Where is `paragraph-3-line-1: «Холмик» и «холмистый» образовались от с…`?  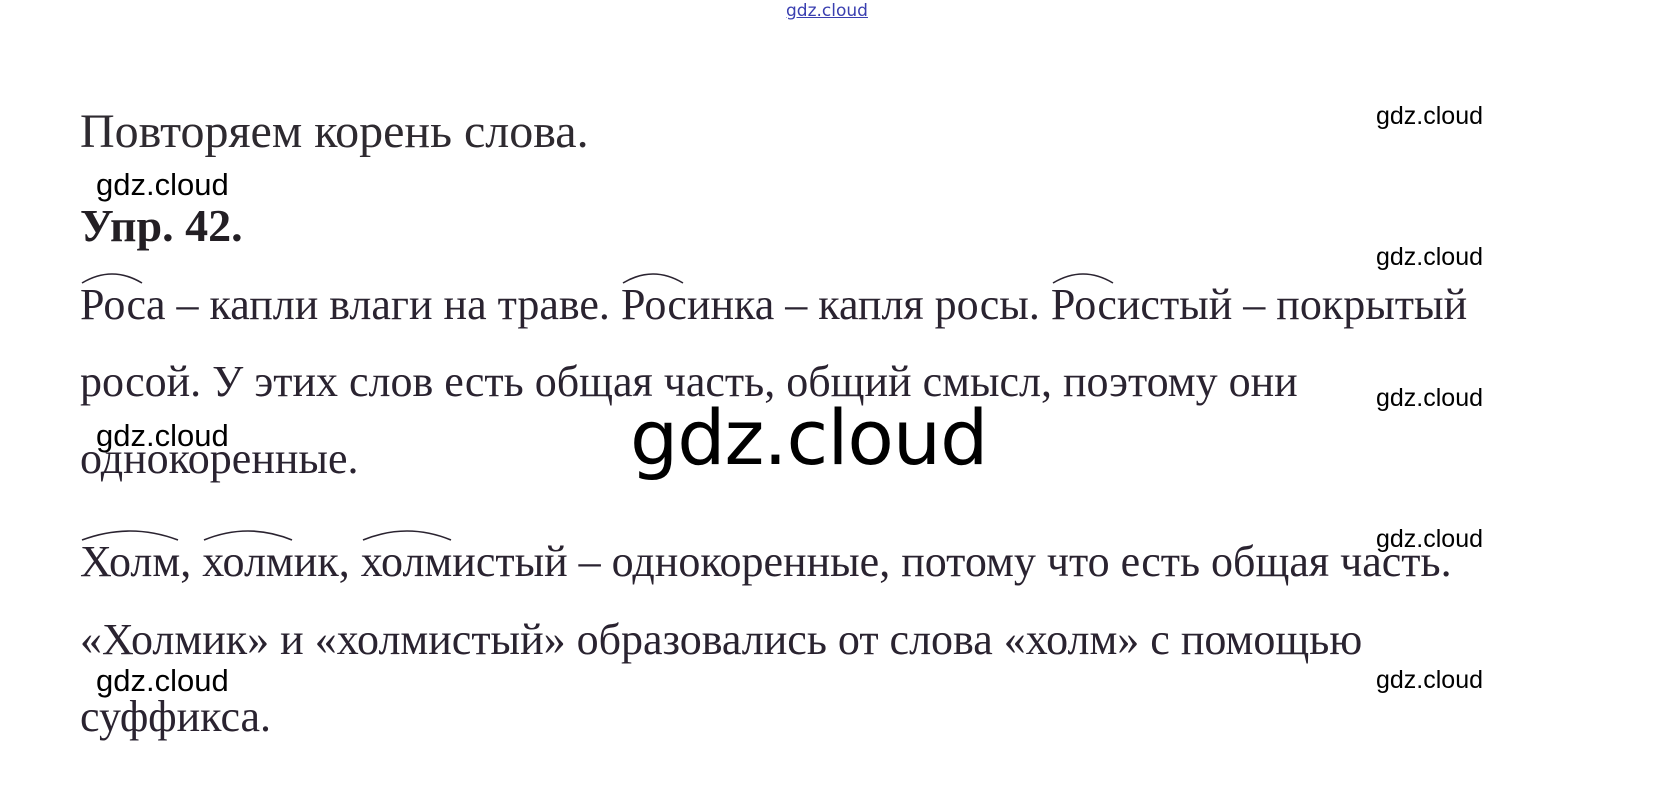 paragraph-3-line-1: «Холмик» и «холмистый» образовались от с… is located at coordinates (721, 639).